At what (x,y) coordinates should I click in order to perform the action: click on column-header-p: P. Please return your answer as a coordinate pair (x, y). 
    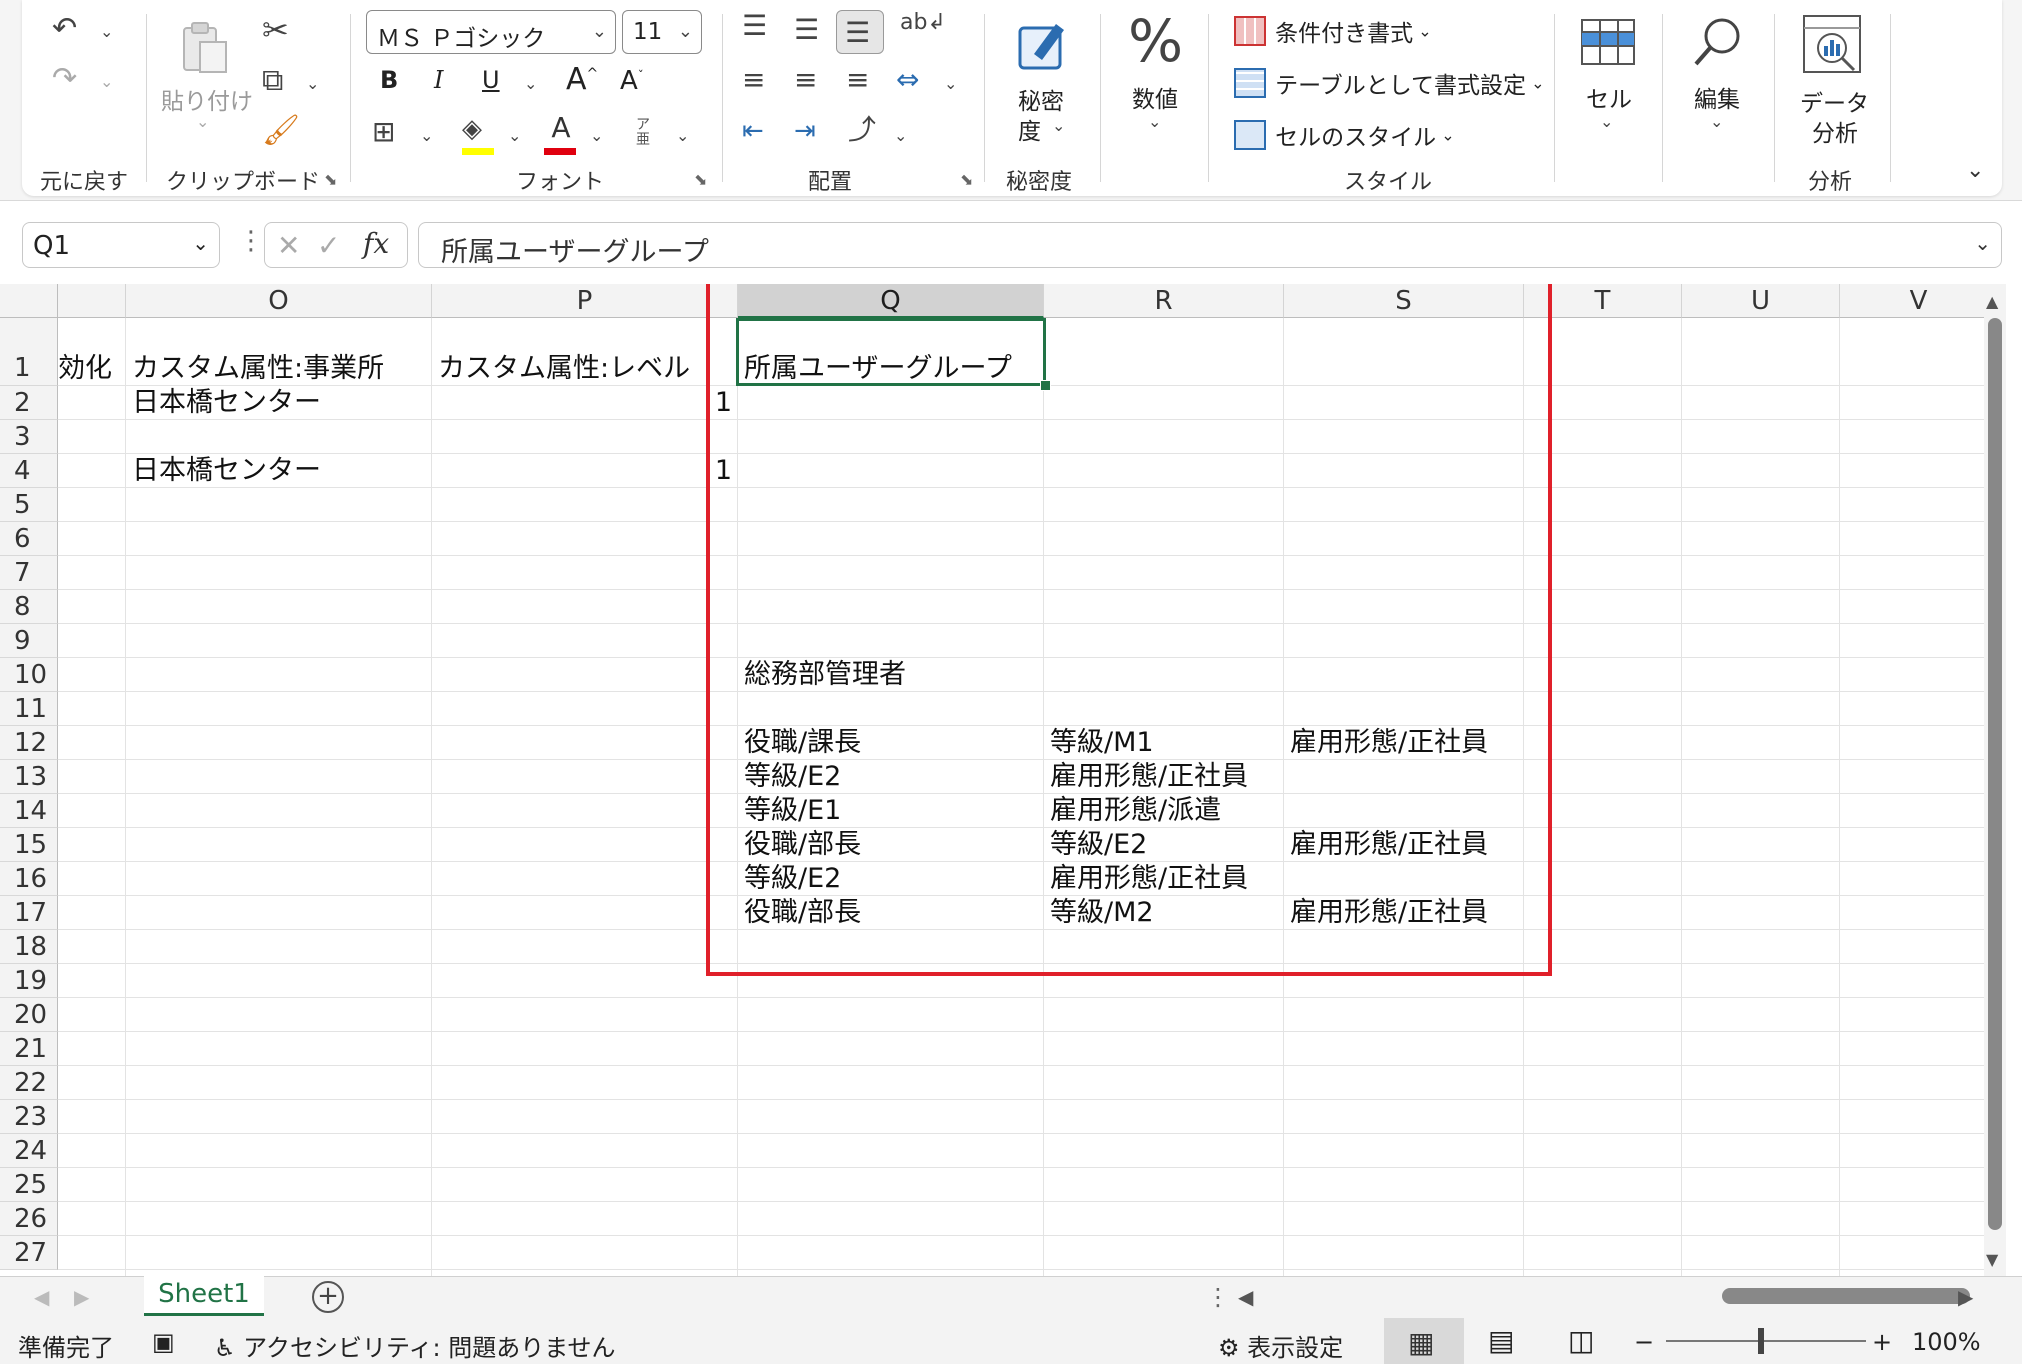
    Looking at the image, I should click on (585, 301).